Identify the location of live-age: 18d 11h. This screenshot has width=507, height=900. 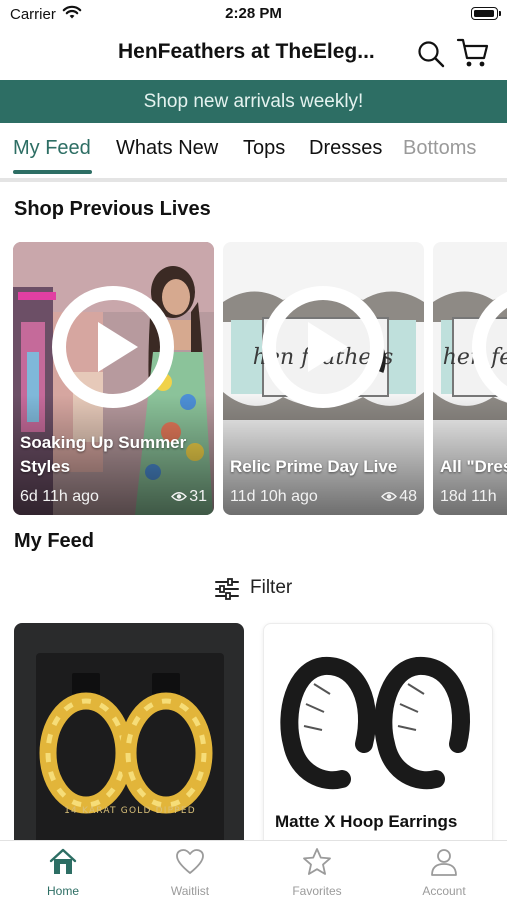
(468, 496).